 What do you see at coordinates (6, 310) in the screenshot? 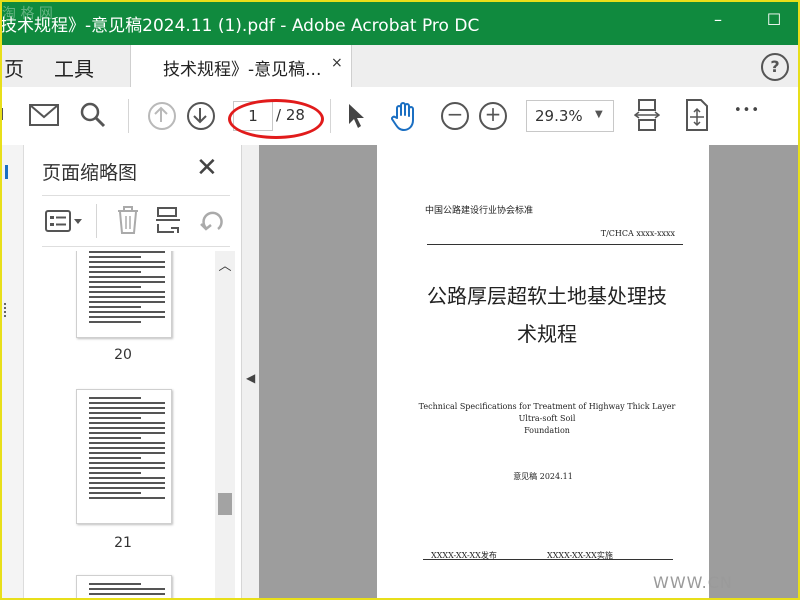
I see `more-nav-icon` at bounding box center [6, 310].